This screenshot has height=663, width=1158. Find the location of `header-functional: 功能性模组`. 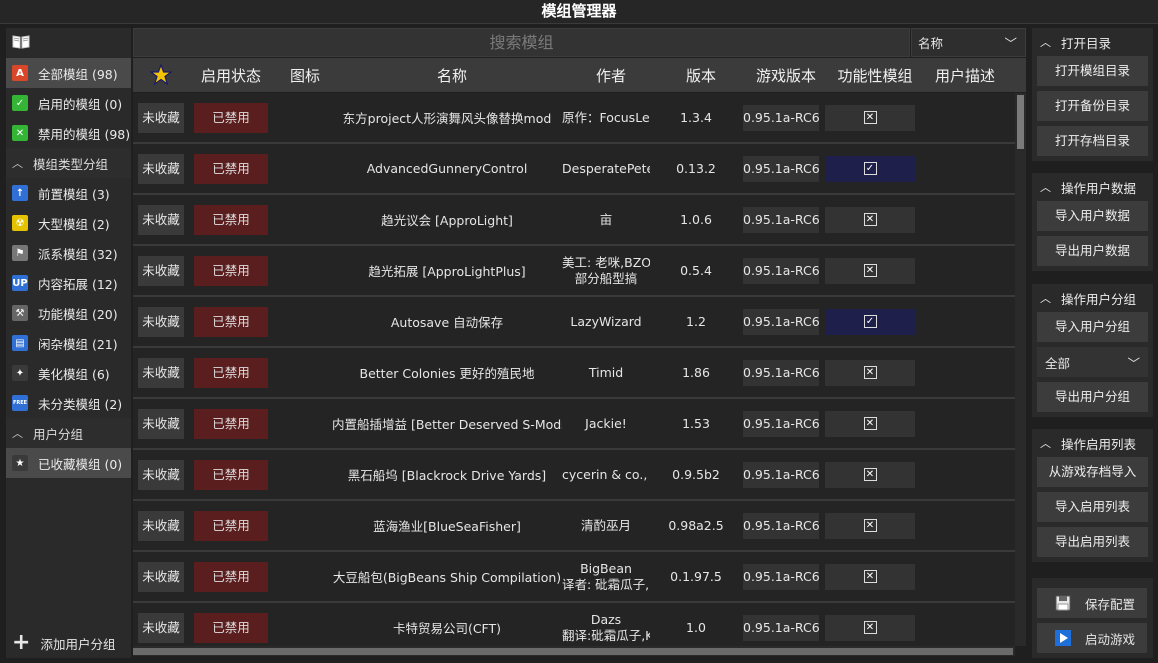

header-functional: 功能性模组 is located at coordinates (875, 75).